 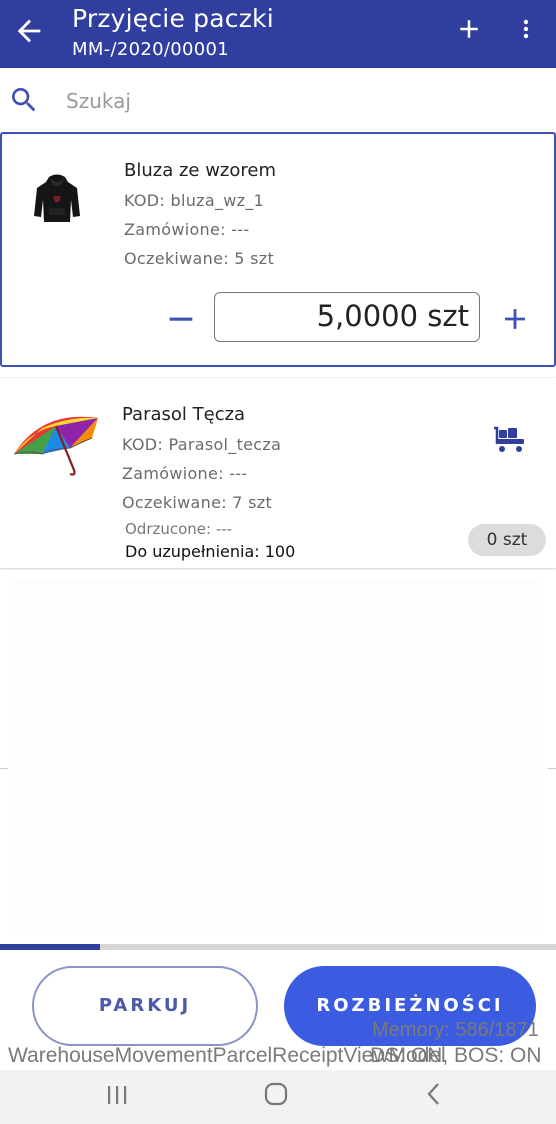 I want to click on item-to-fill: Do uzupełnienia: 100, so click(x=210, y=551).